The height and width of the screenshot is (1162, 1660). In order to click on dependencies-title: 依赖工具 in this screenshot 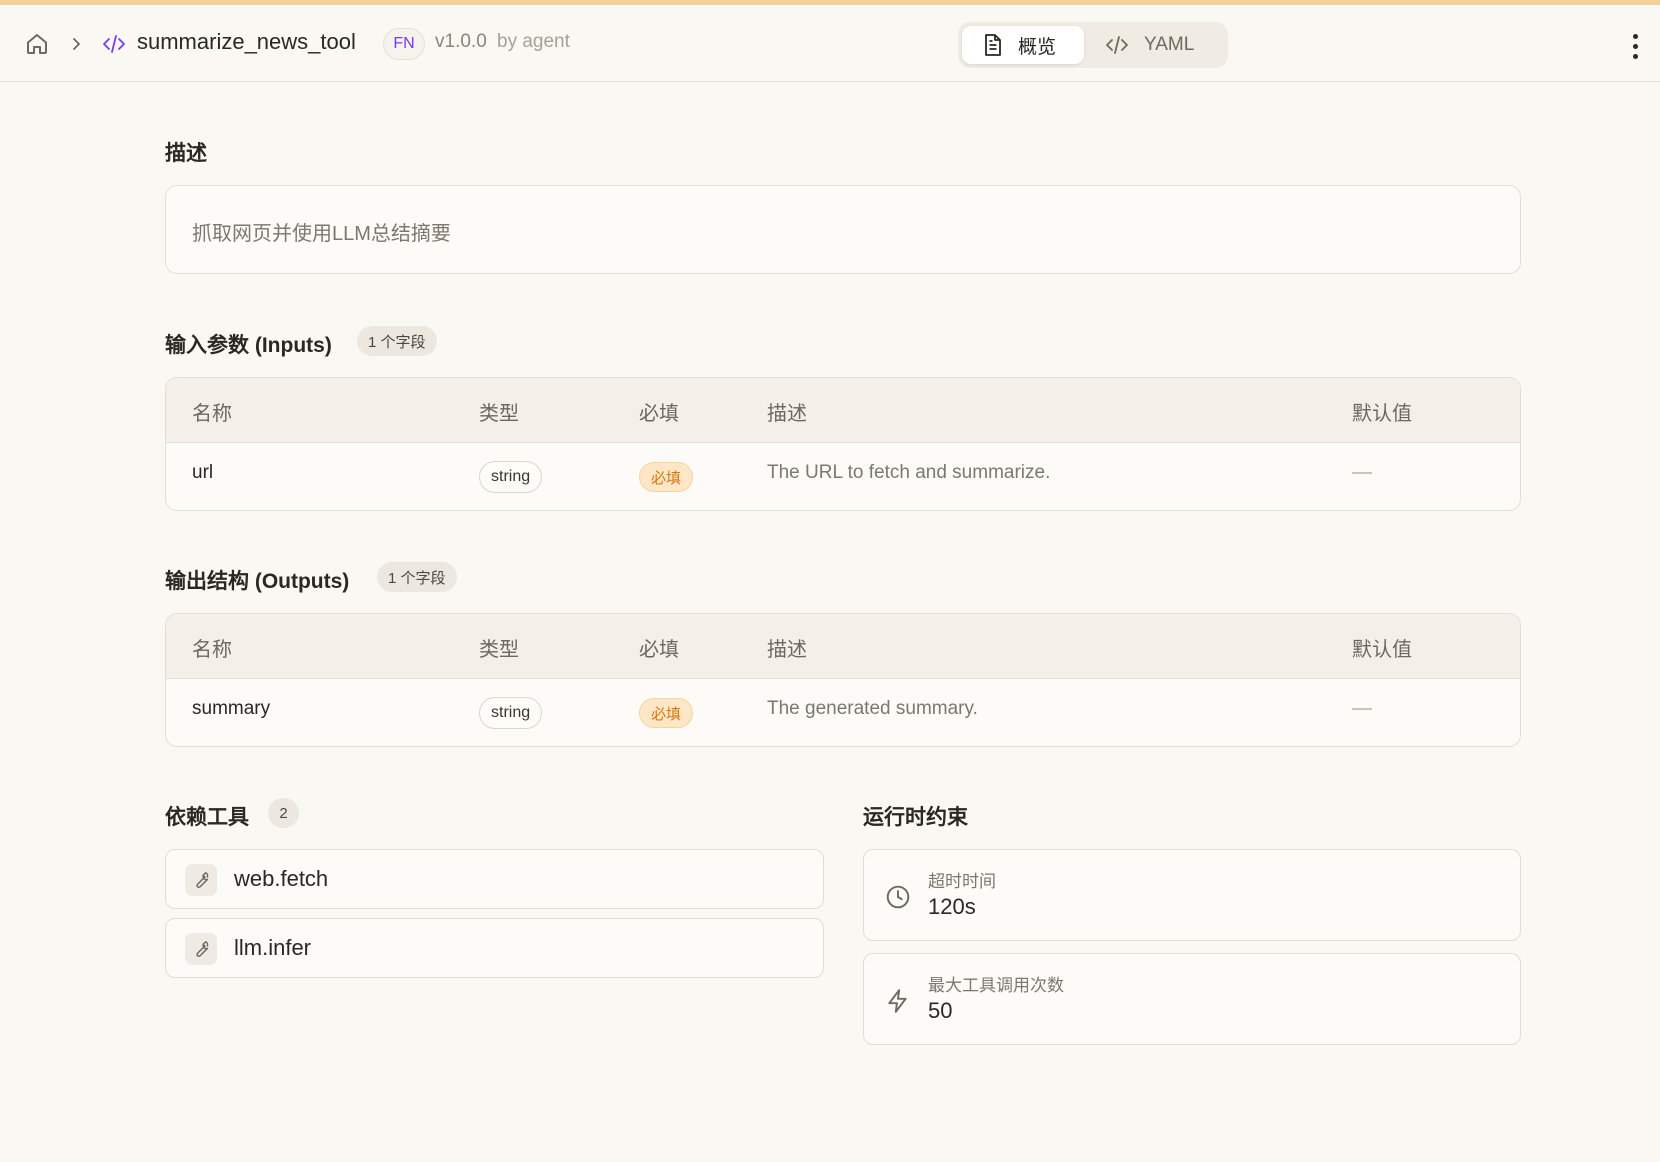, I will do `click(207, 817)`.